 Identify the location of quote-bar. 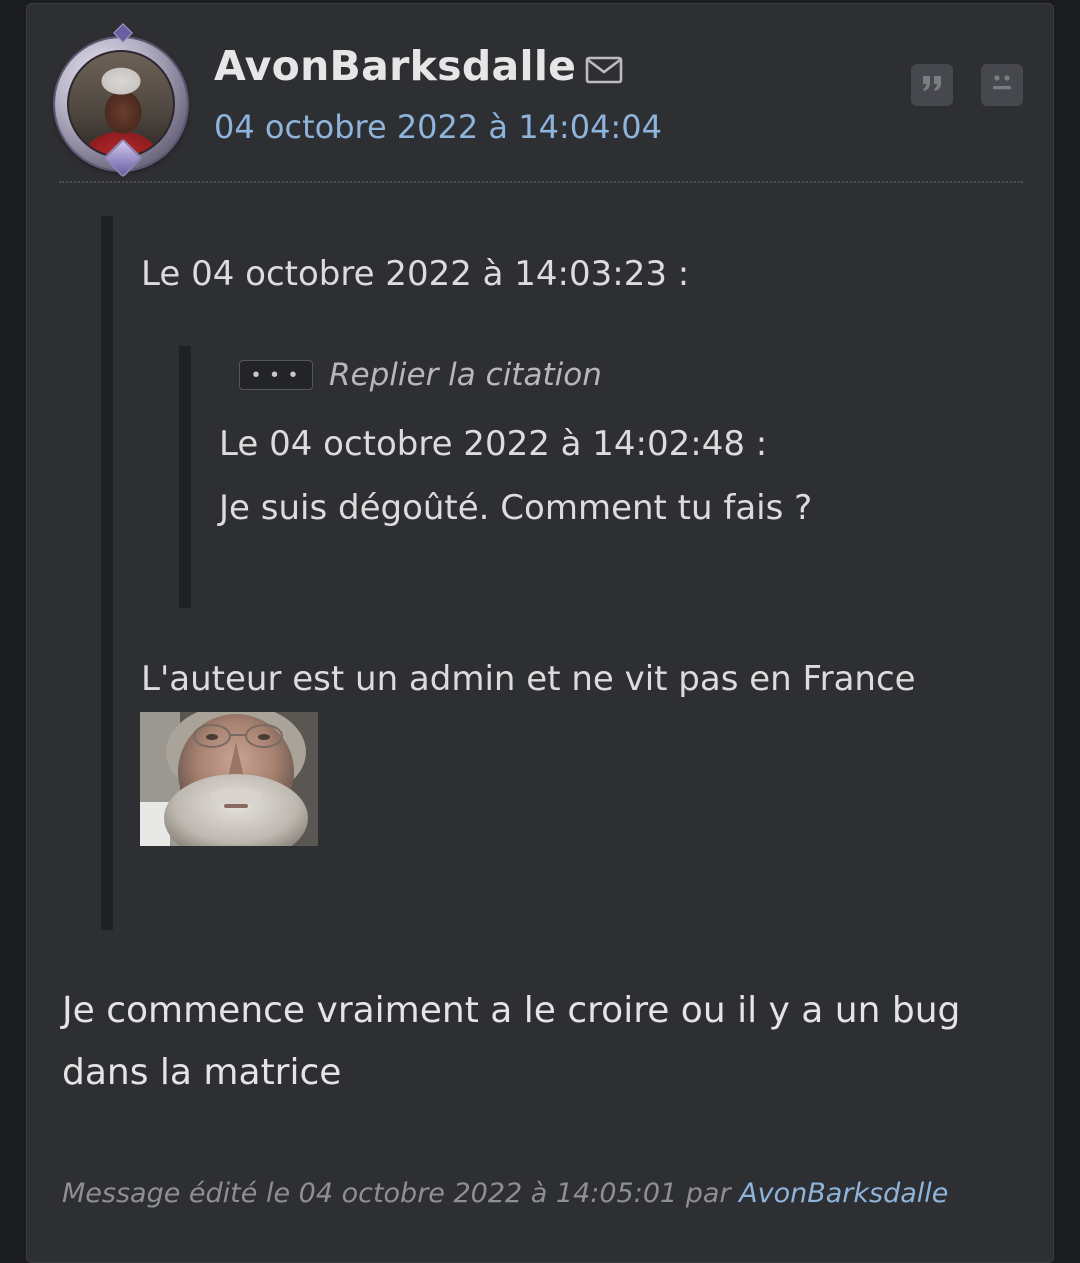
(107, 573).